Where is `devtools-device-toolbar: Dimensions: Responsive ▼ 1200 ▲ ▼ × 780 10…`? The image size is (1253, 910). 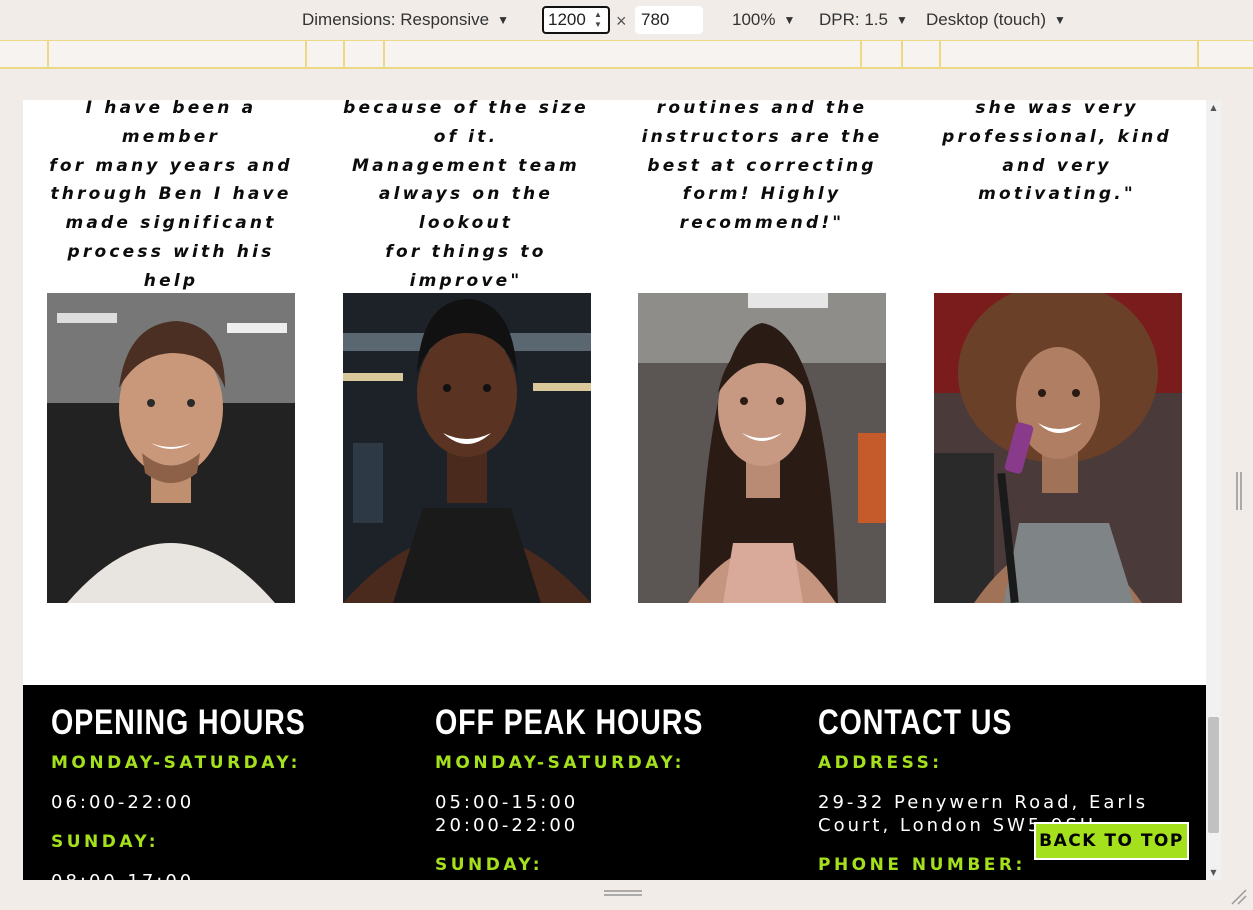 devtools-device-toolbar: Dimensions: Responsive ▼ 1200 ▲ ▼ × 780 10… is located at coordinates (626, 20).